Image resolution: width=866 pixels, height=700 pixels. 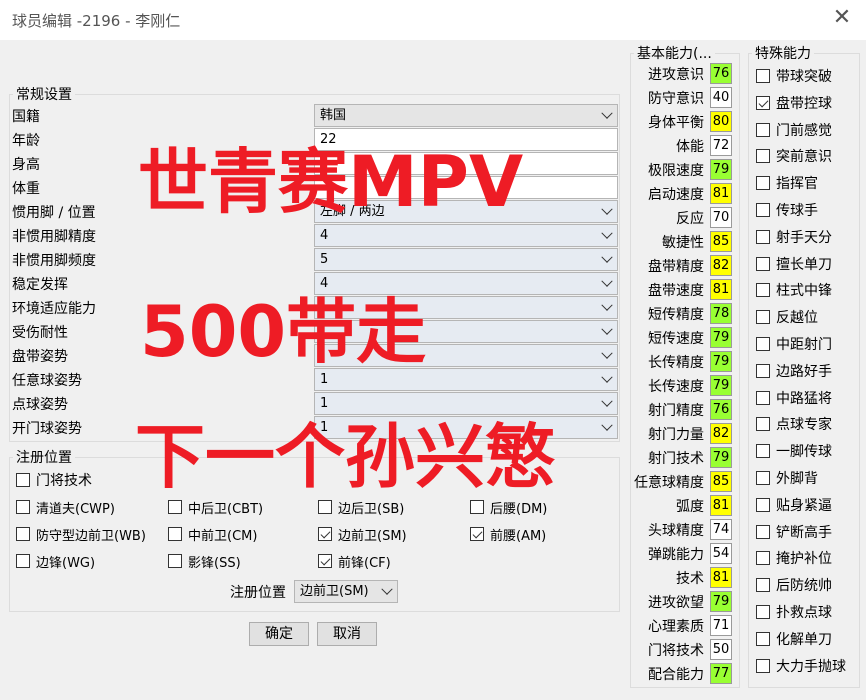 What do you see at coordinates (508, 507) in the screenshot?
I see `position-checkbox: 后腰(DM)` at bounding box center [508, 507].